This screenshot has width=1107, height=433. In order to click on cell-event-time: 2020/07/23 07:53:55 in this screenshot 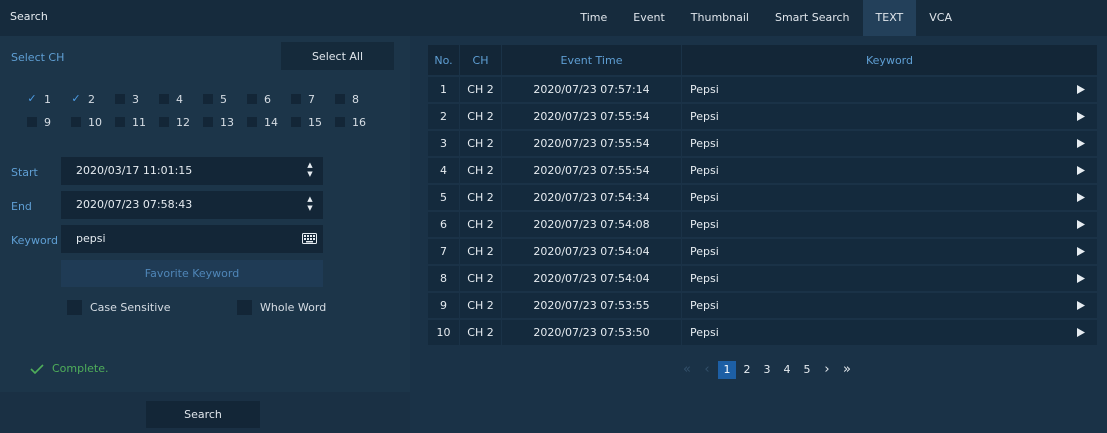, I will do `click(592, 305)`.